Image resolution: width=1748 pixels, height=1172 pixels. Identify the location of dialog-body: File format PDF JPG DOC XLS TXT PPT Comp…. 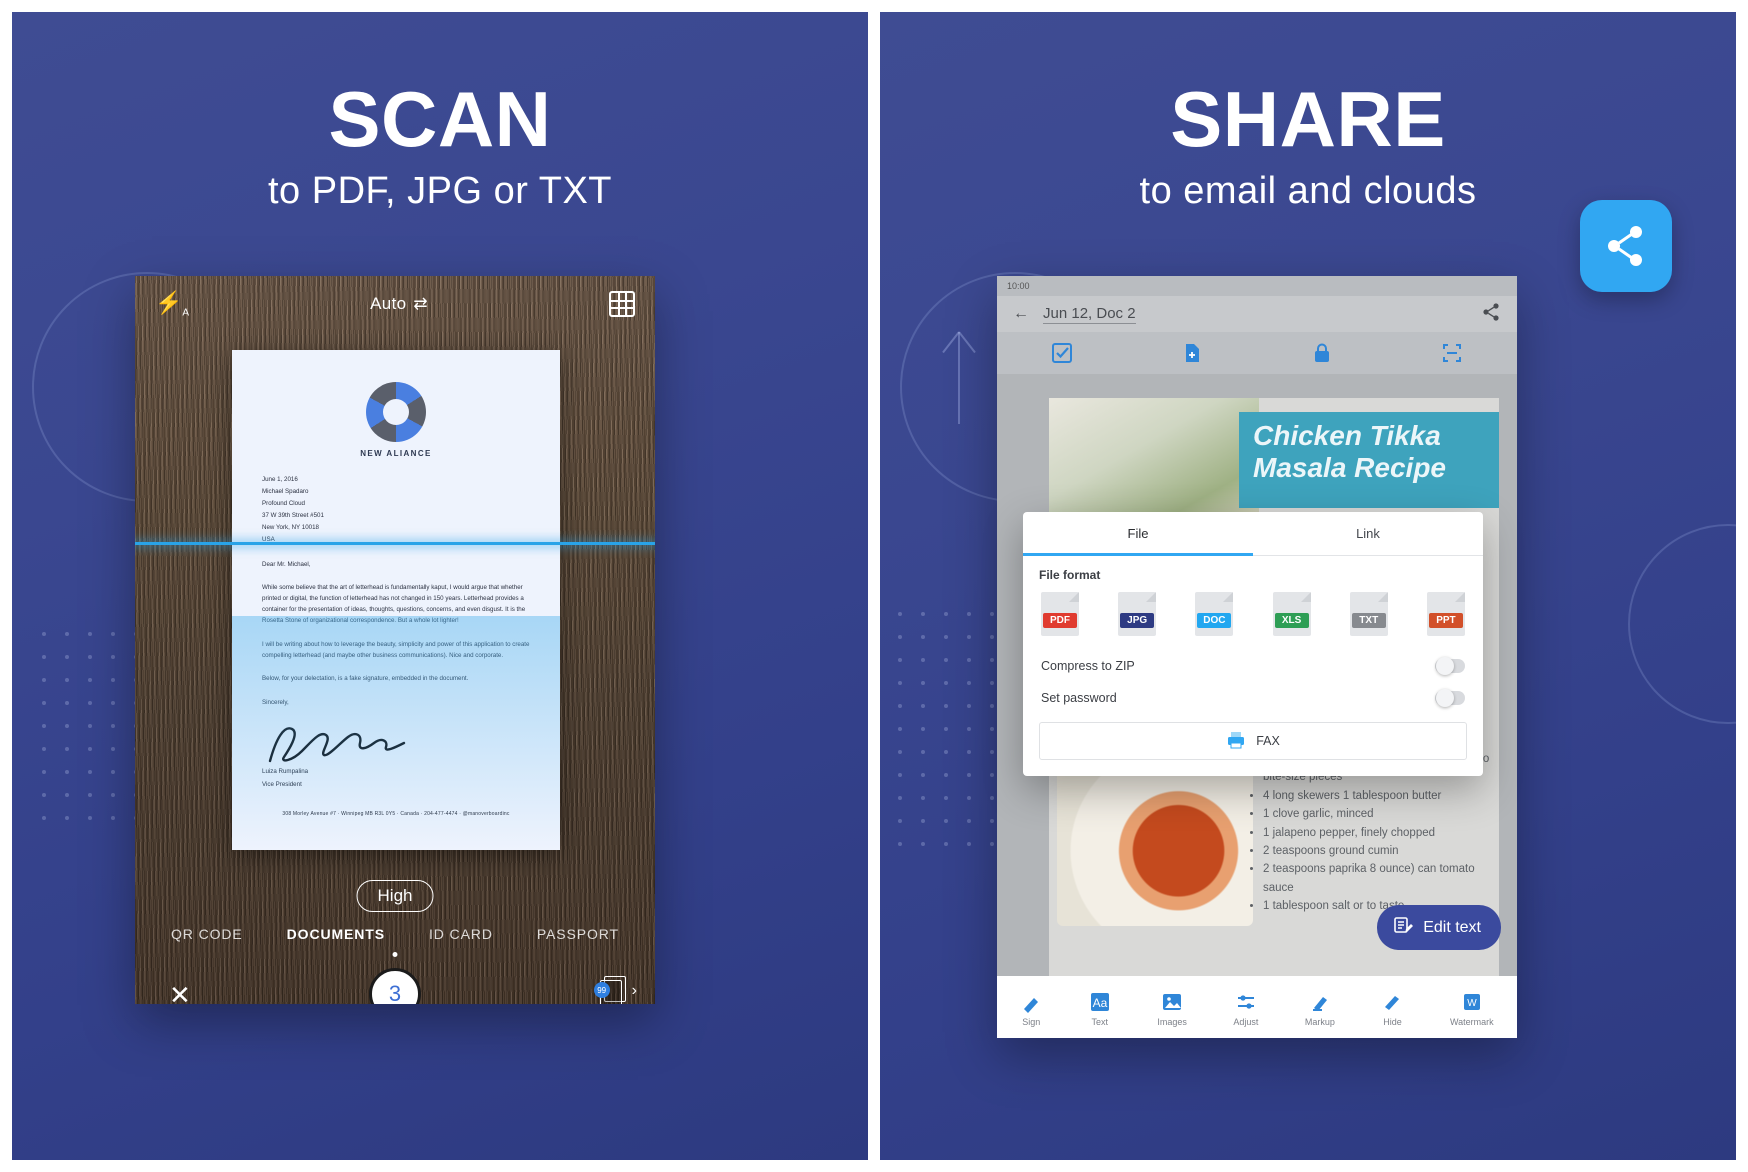
(1253, 666).